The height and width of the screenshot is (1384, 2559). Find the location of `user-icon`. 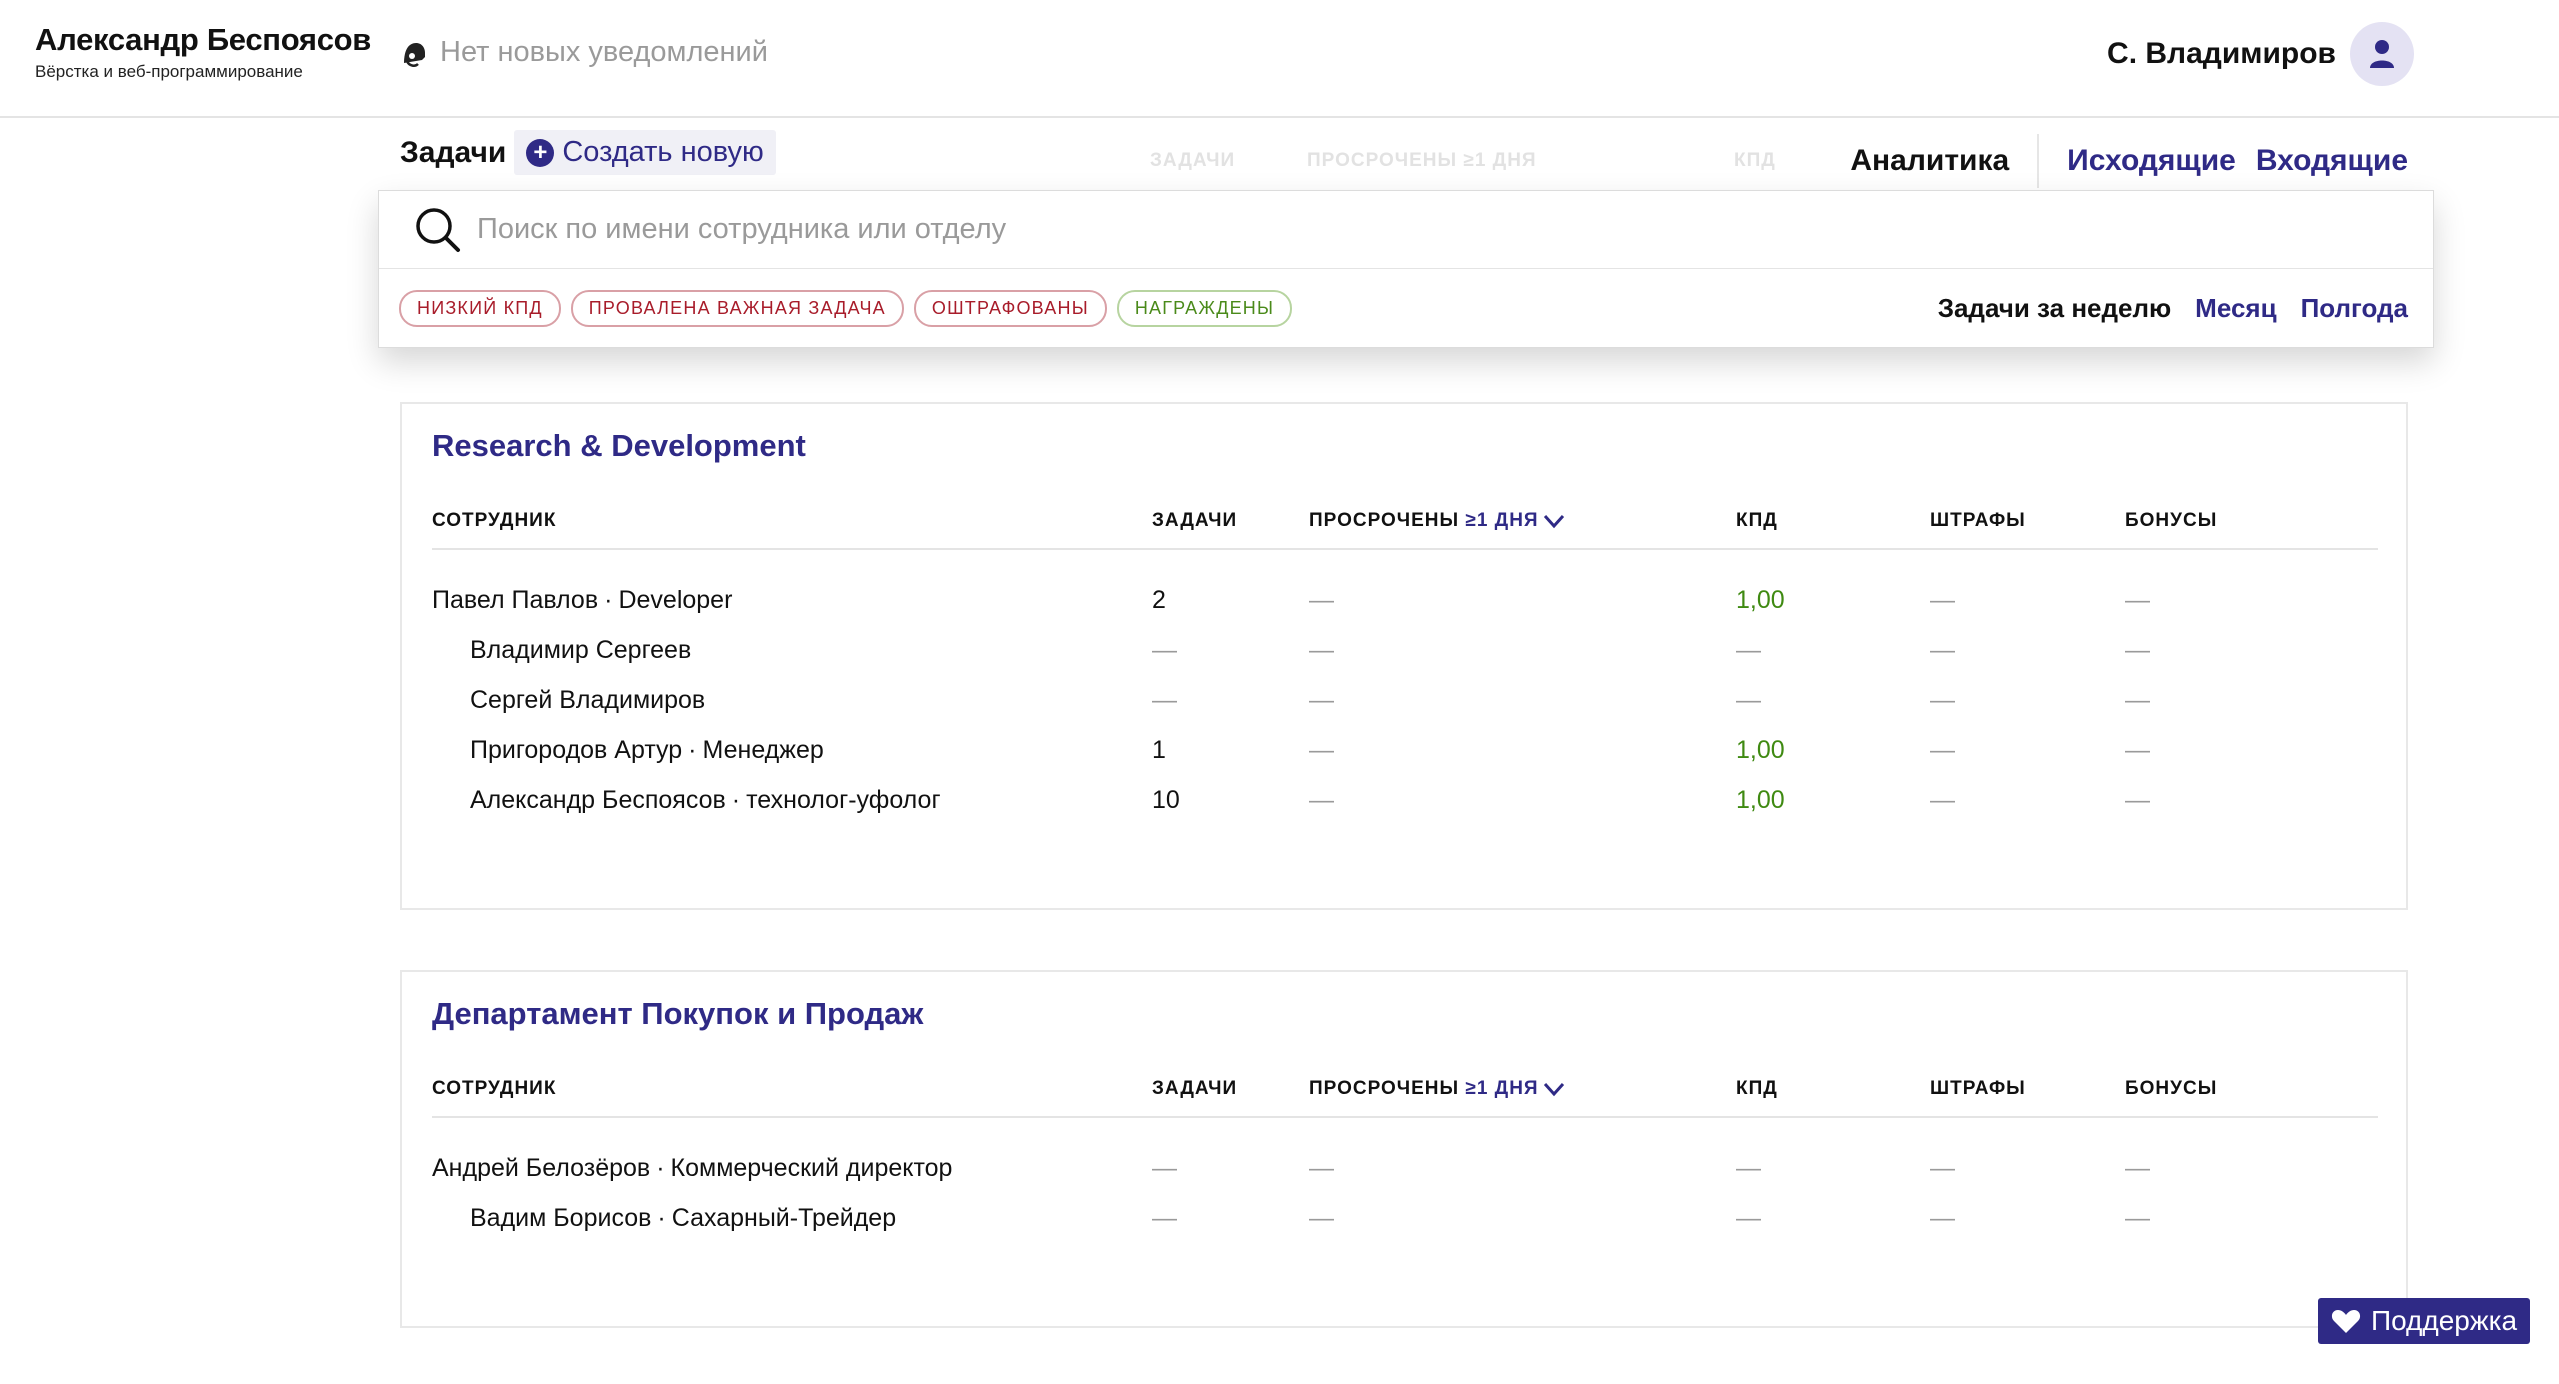

user-icon is located at coordinates (2382, 54).